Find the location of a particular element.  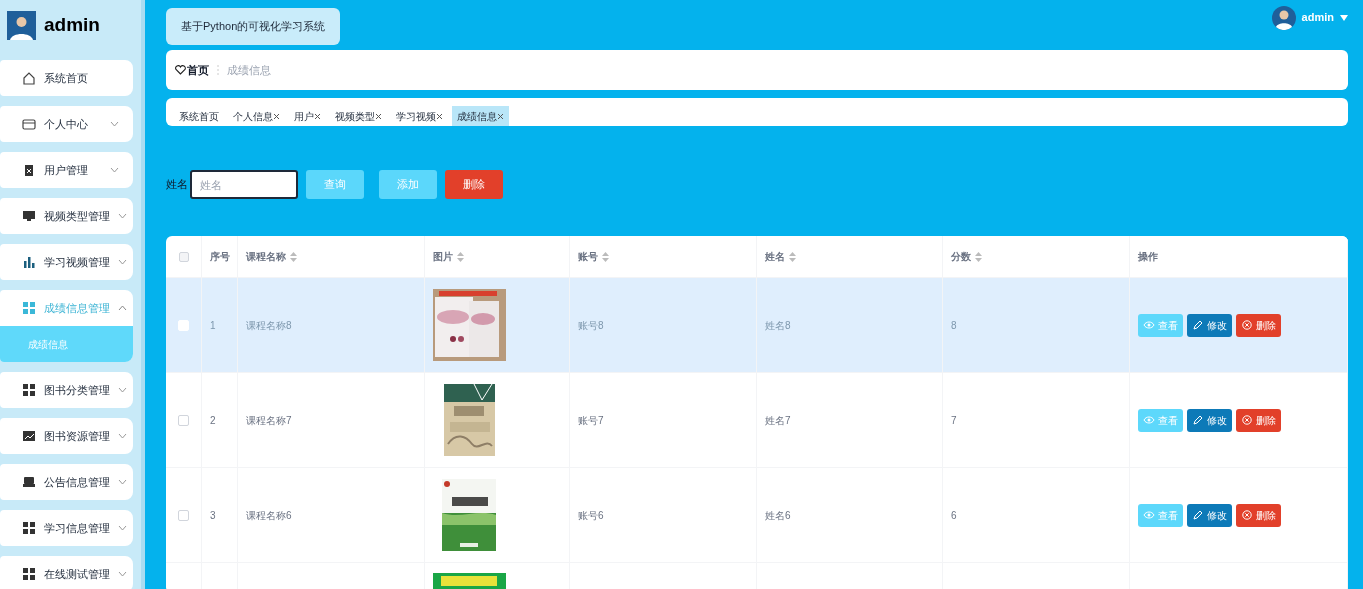

menu-item: 图书资源管理 is located at coordinates (66, 436).